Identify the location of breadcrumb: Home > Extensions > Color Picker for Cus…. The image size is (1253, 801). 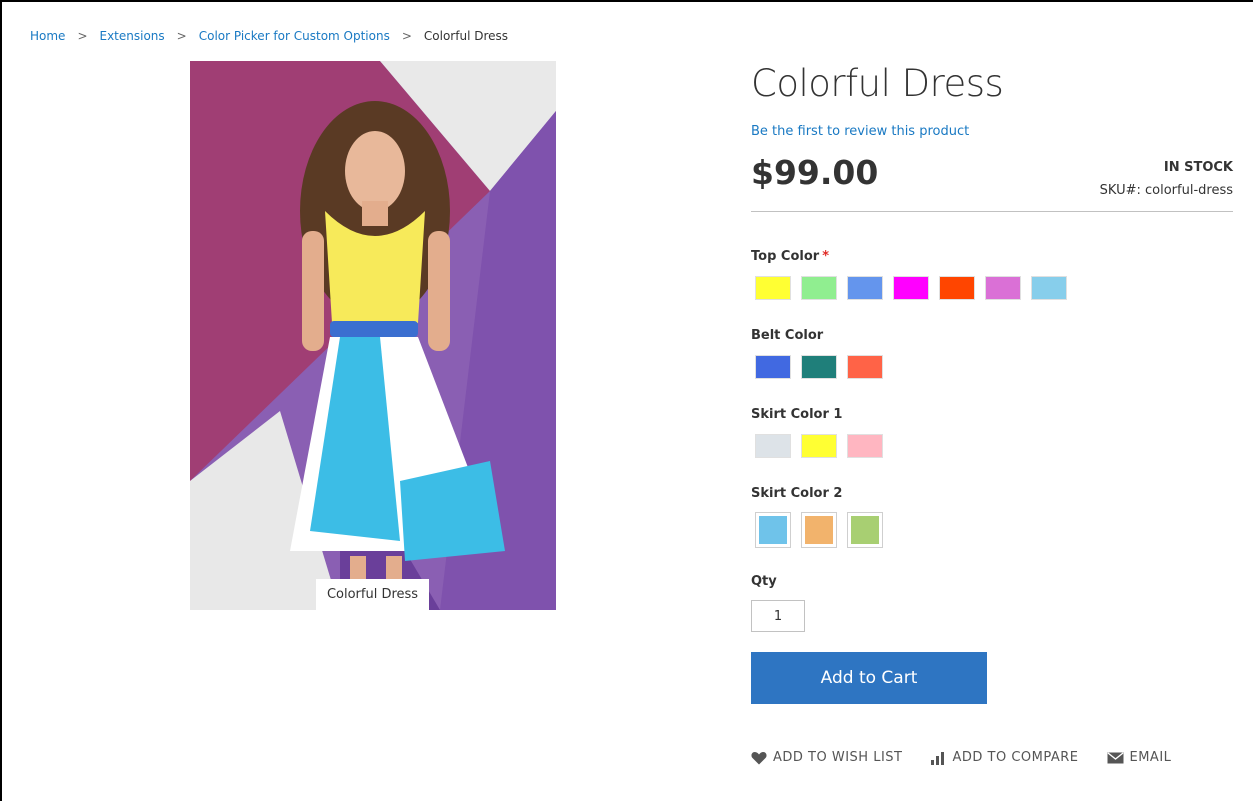
(269, 36).